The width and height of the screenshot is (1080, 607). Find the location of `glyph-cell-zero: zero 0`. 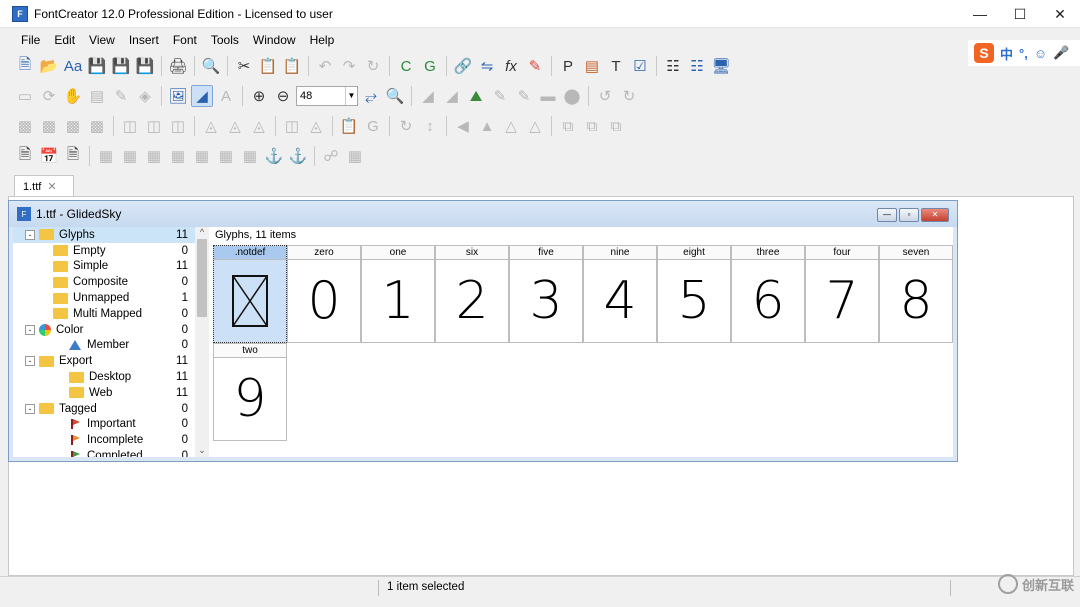

glyph-cell-zero: zero 0 is located at coordinates (324, 294).